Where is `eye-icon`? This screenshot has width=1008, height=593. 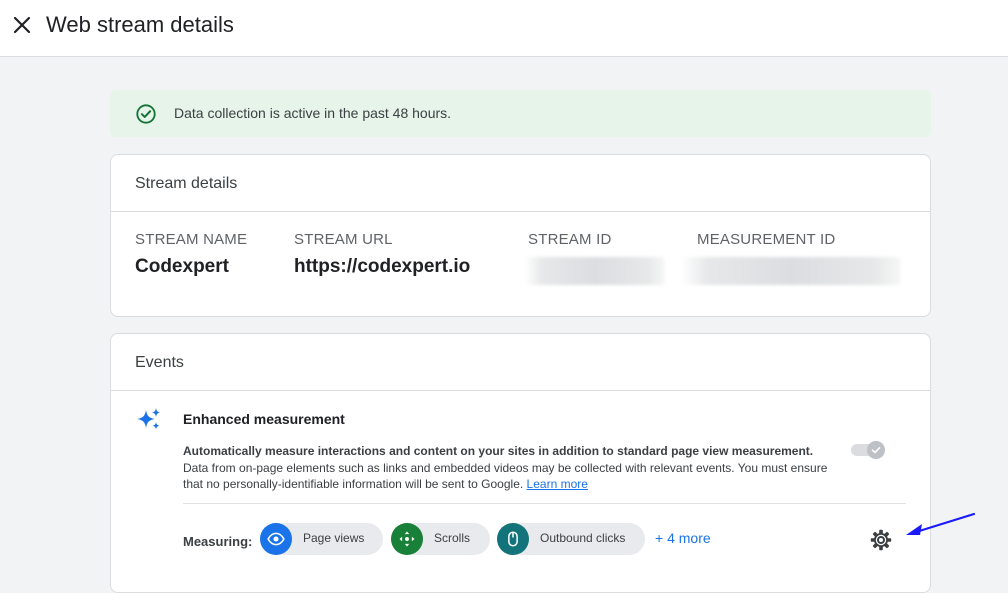
eye-icon is located at coordinates (276, 539).